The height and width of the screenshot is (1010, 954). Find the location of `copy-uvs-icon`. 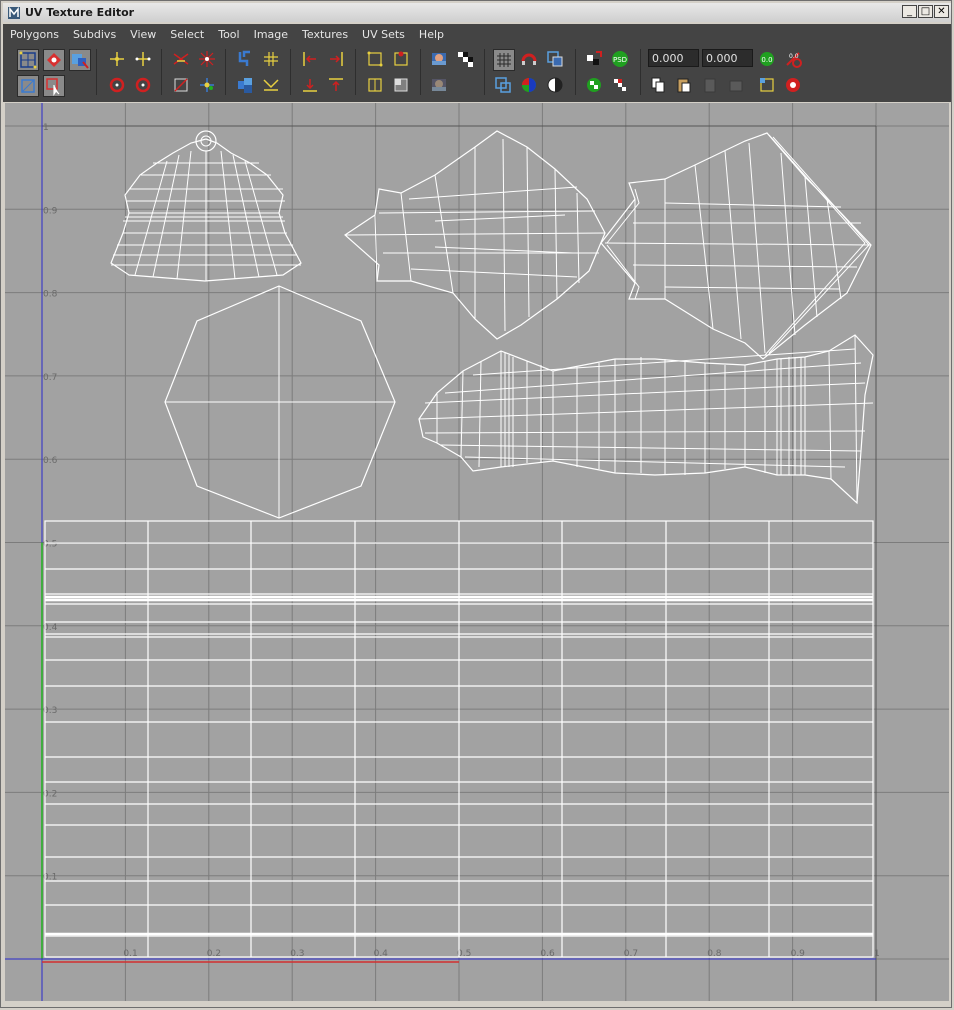

copy-uvs-icon is located at coordinates (659, 86).